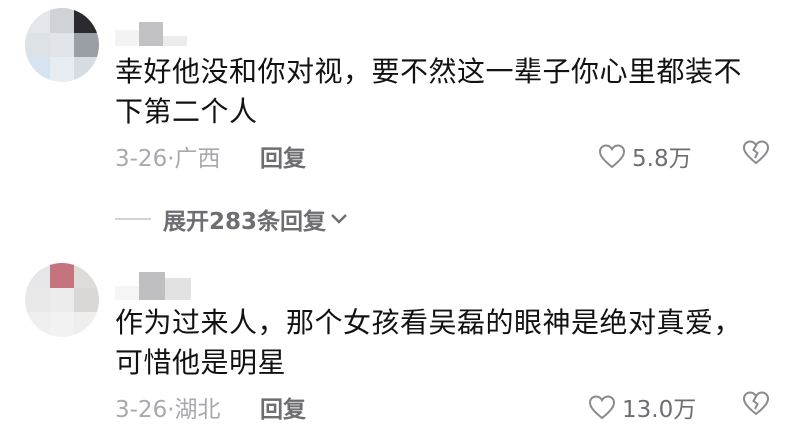 This screenshot has width=800, height=437. I want to click on comment-date-location: 3-26·广西, so click(168, 159).